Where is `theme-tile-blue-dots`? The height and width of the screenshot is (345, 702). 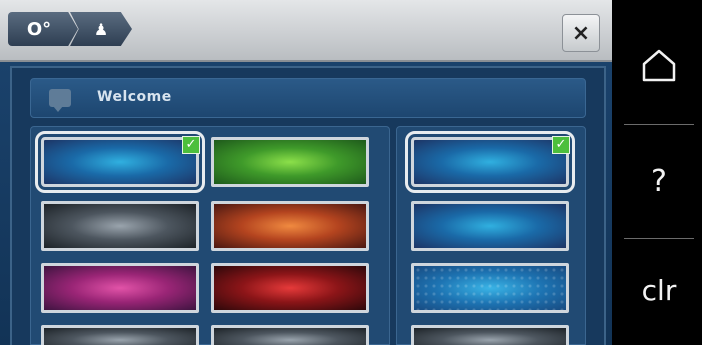
theme-tile-blue-dots is located at coordinates (490, 288).